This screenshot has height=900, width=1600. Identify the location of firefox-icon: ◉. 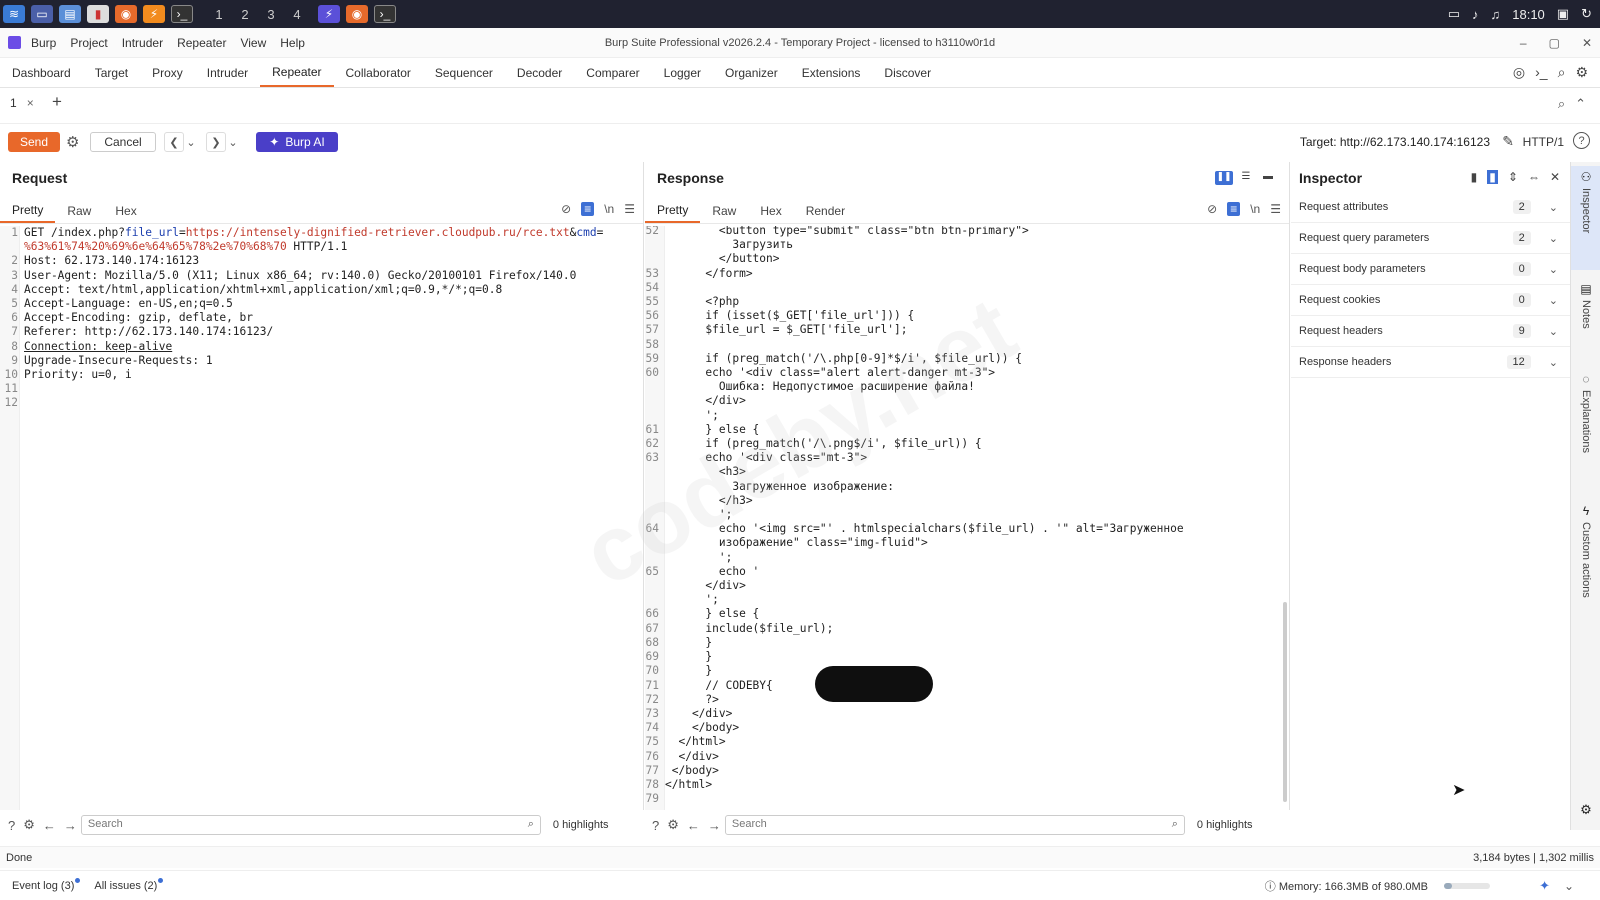
(126, 14).